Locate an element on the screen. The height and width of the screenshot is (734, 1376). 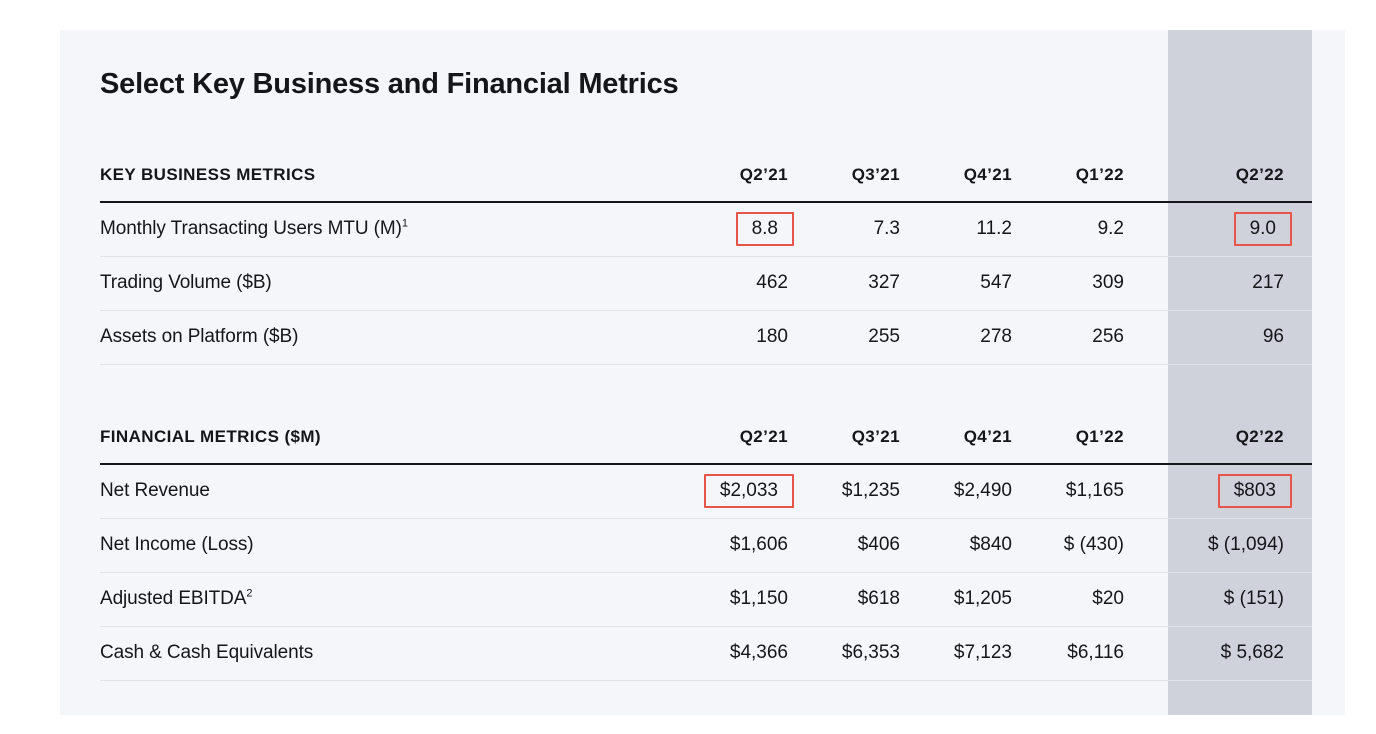
table-cell-Q421: $2,490 is located at coordinates (972, 491).